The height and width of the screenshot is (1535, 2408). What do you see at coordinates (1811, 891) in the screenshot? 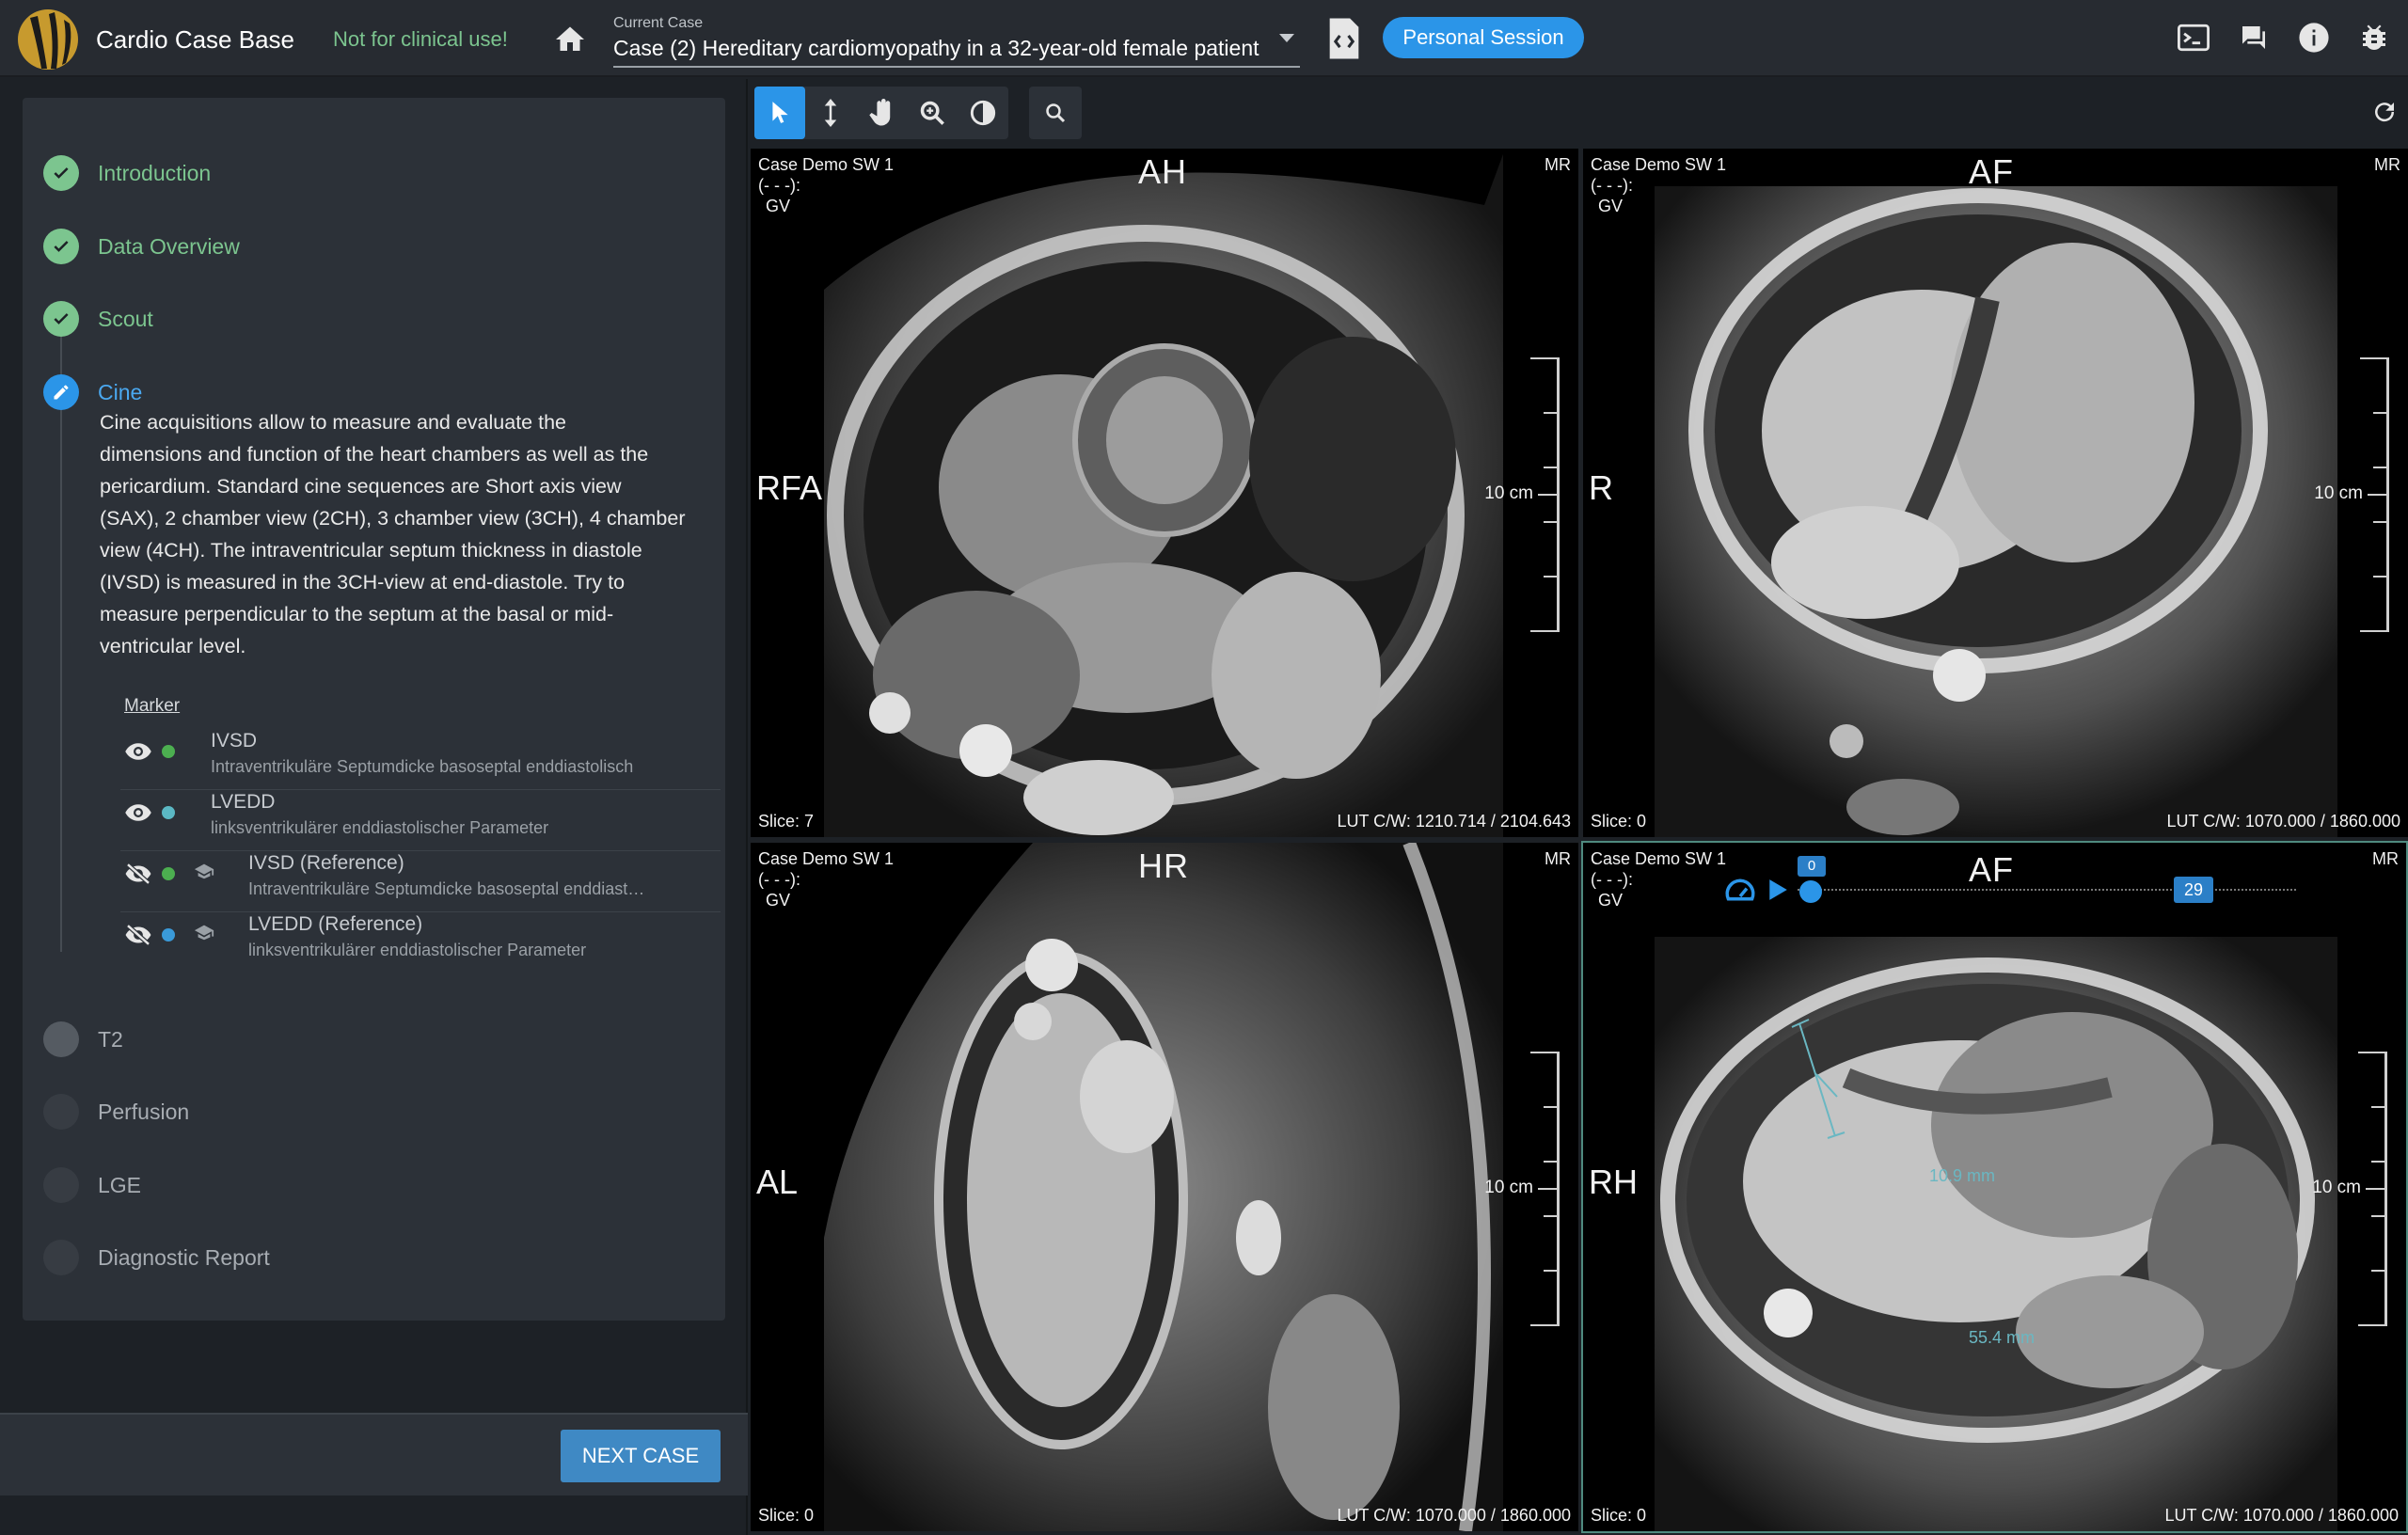
I see `cine-slider-thumb` at bounding box center [1811, 891].